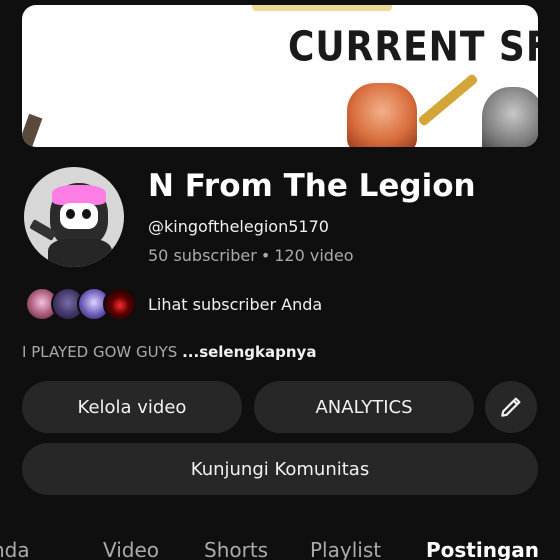  I want to click on channel-description: I PLAYED GOW GUYS ...selengkapnya, so click(169, 352).